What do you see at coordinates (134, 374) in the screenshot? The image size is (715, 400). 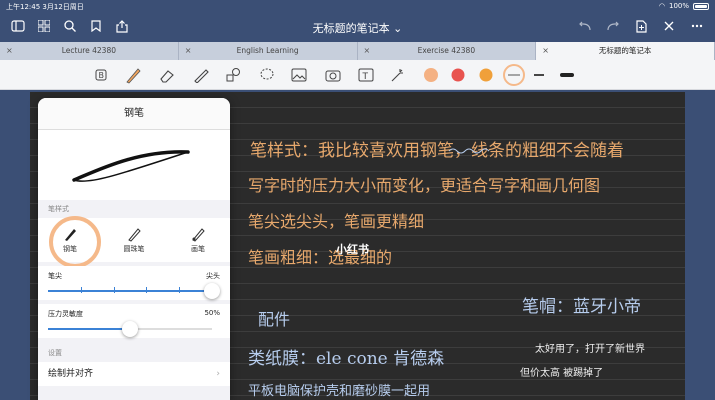 I see `draw-and-snap-row: 绘制并对齐 ›` at bounding box center [134, 374].